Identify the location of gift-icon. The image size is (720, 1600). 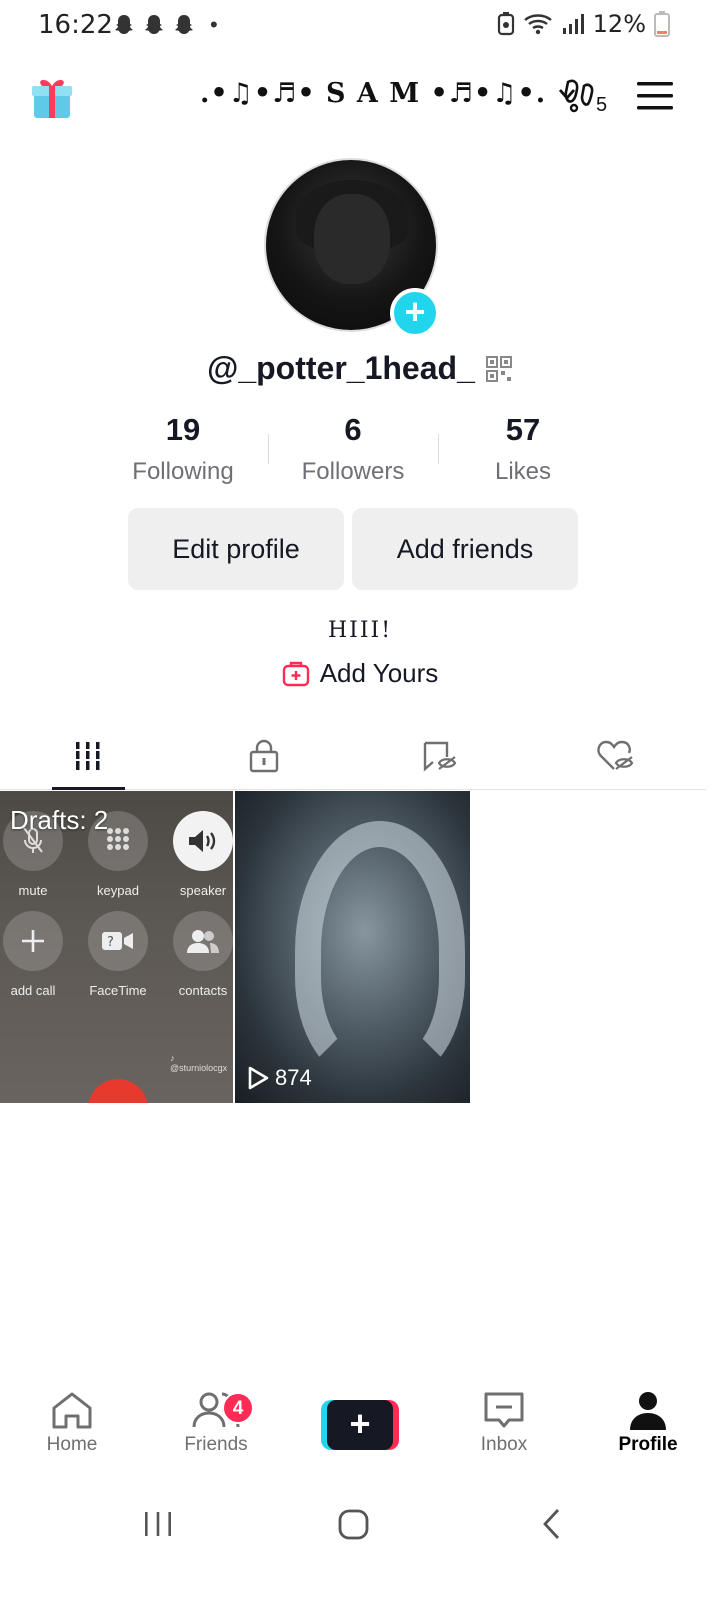
(52, 96).